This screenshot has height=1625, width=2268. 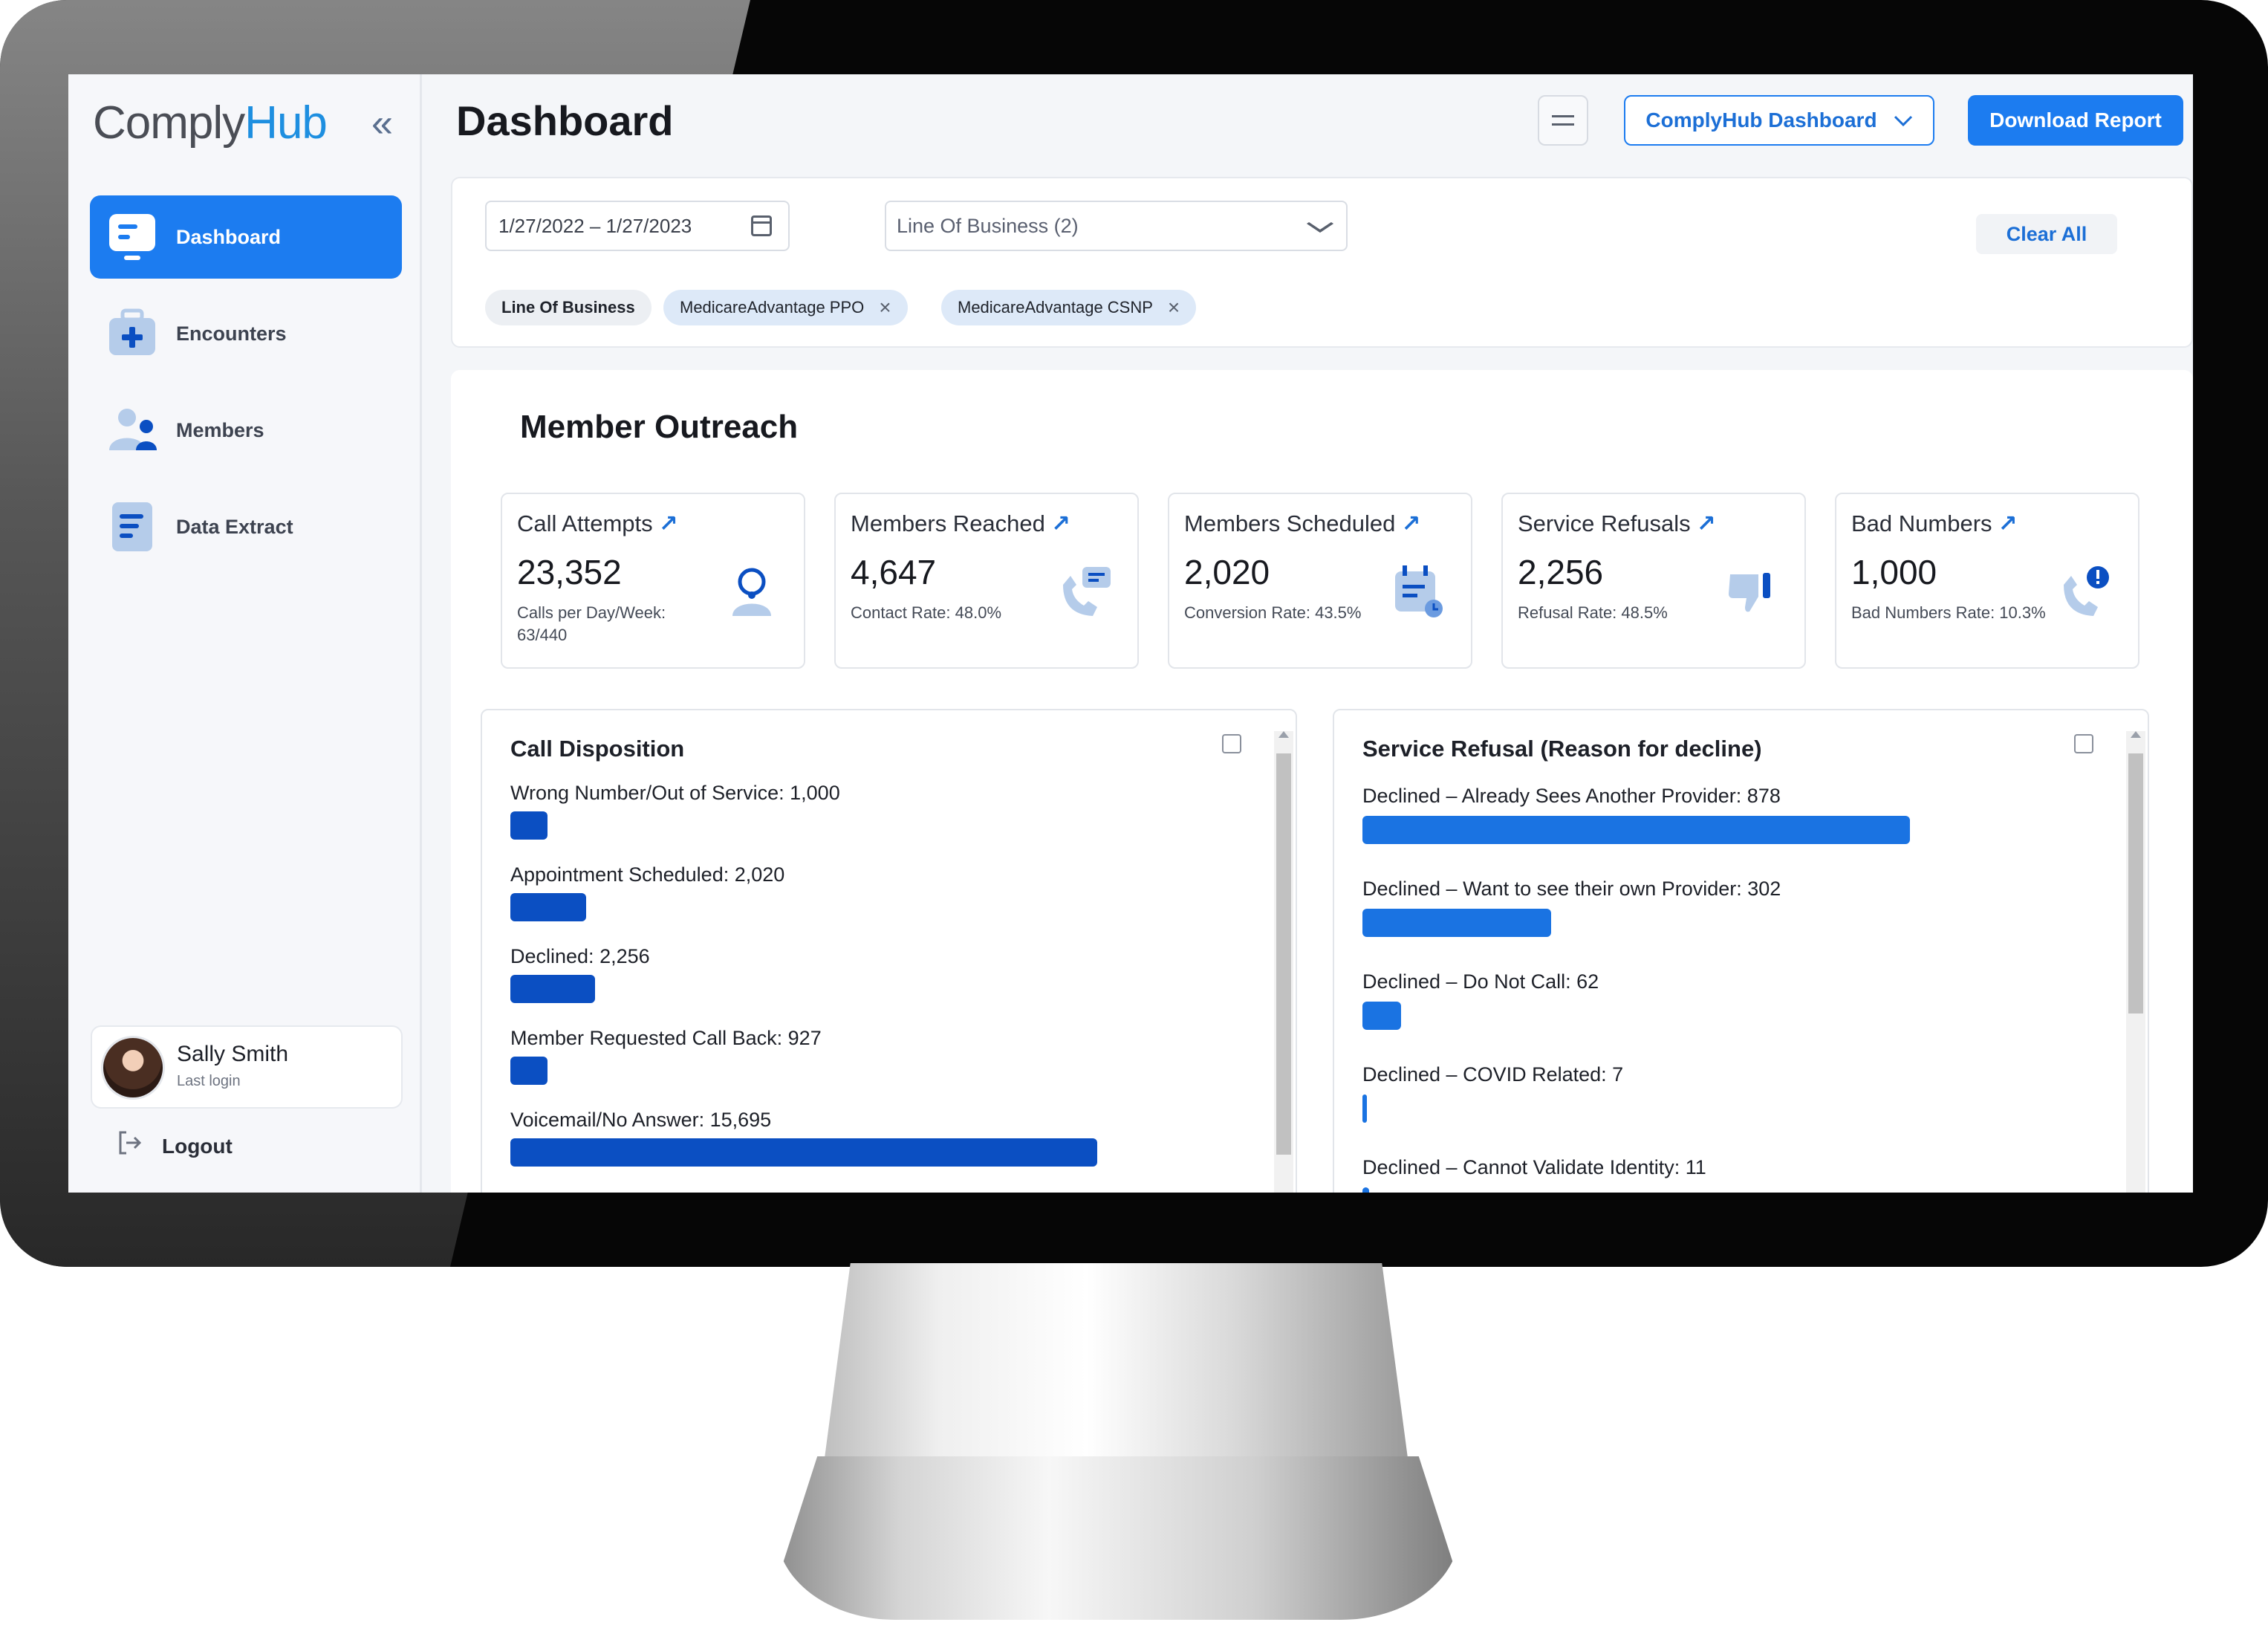 I want to click on stat-title: Service Refusals ↗, so click(x=1617, y=523).